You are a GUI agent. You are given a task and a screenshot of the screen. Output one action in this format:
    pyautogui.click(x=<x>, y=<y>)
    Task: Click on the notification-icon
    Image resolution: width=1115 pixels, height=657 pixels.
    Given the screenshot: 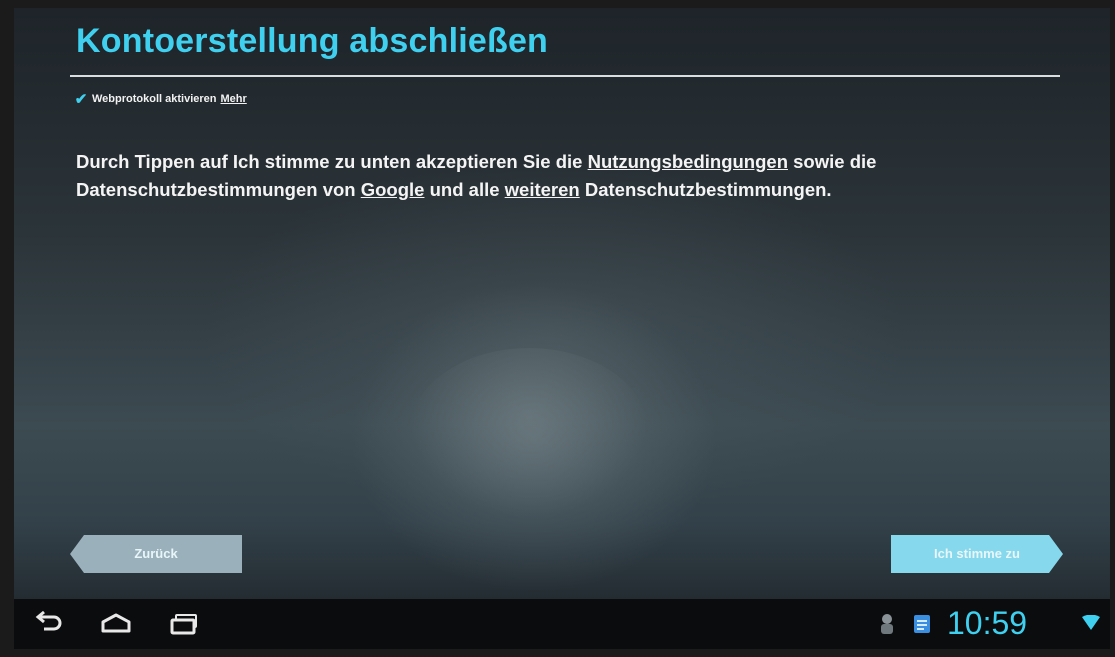 What is the action you would take?
    pyautogui.click(x=922, y=624)
    